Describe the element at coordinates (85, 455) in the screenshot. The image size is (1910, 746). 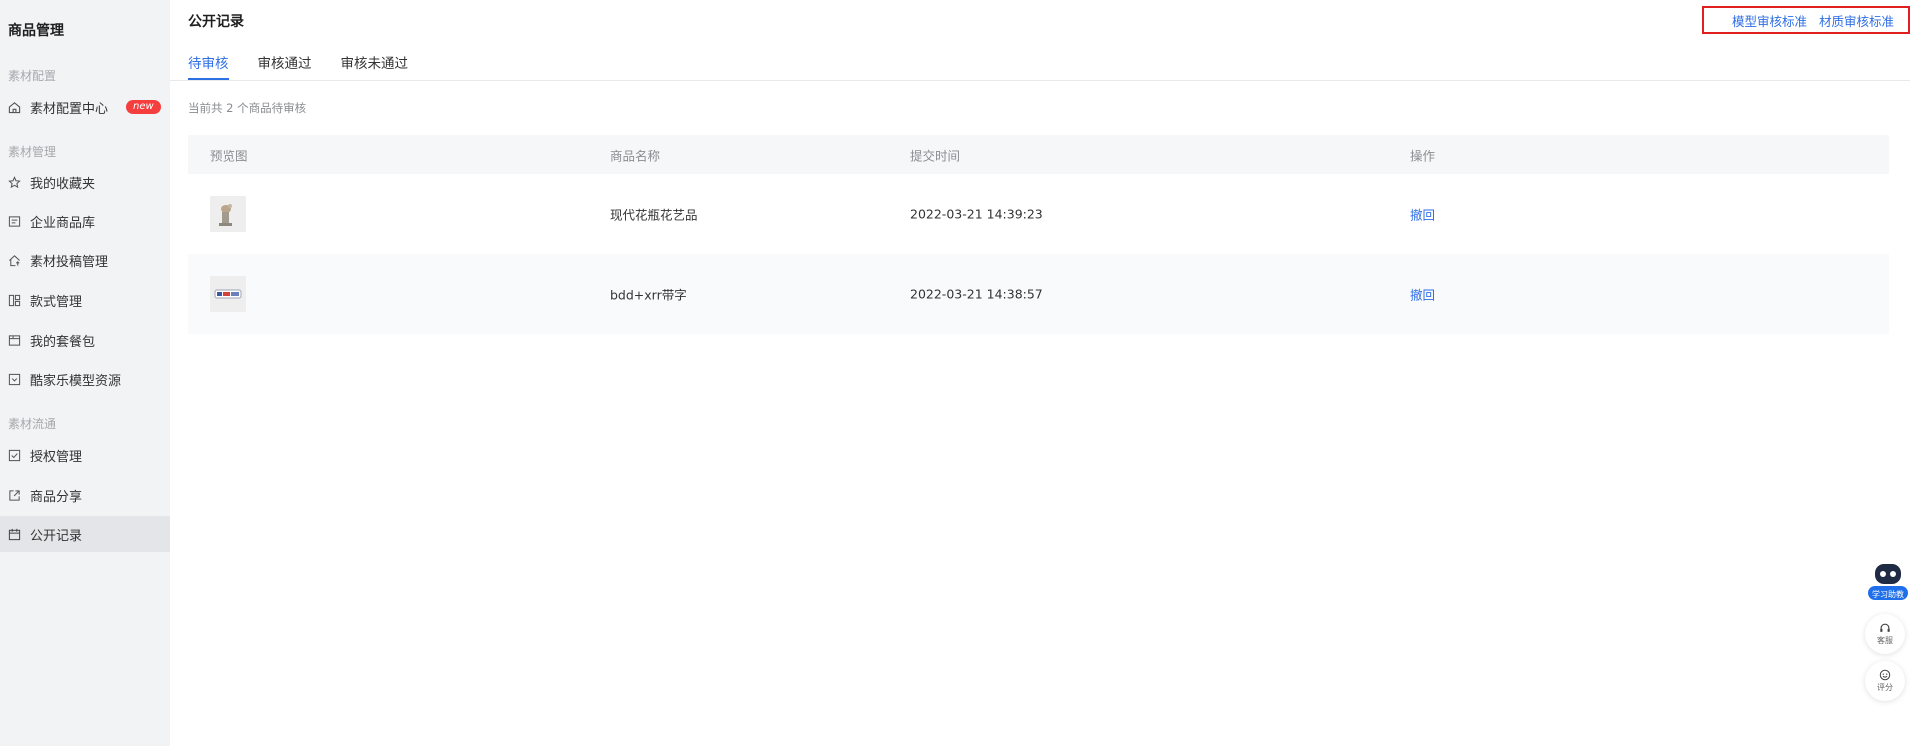
I see `sidebar-item-authorization: 授权管理` at that location.